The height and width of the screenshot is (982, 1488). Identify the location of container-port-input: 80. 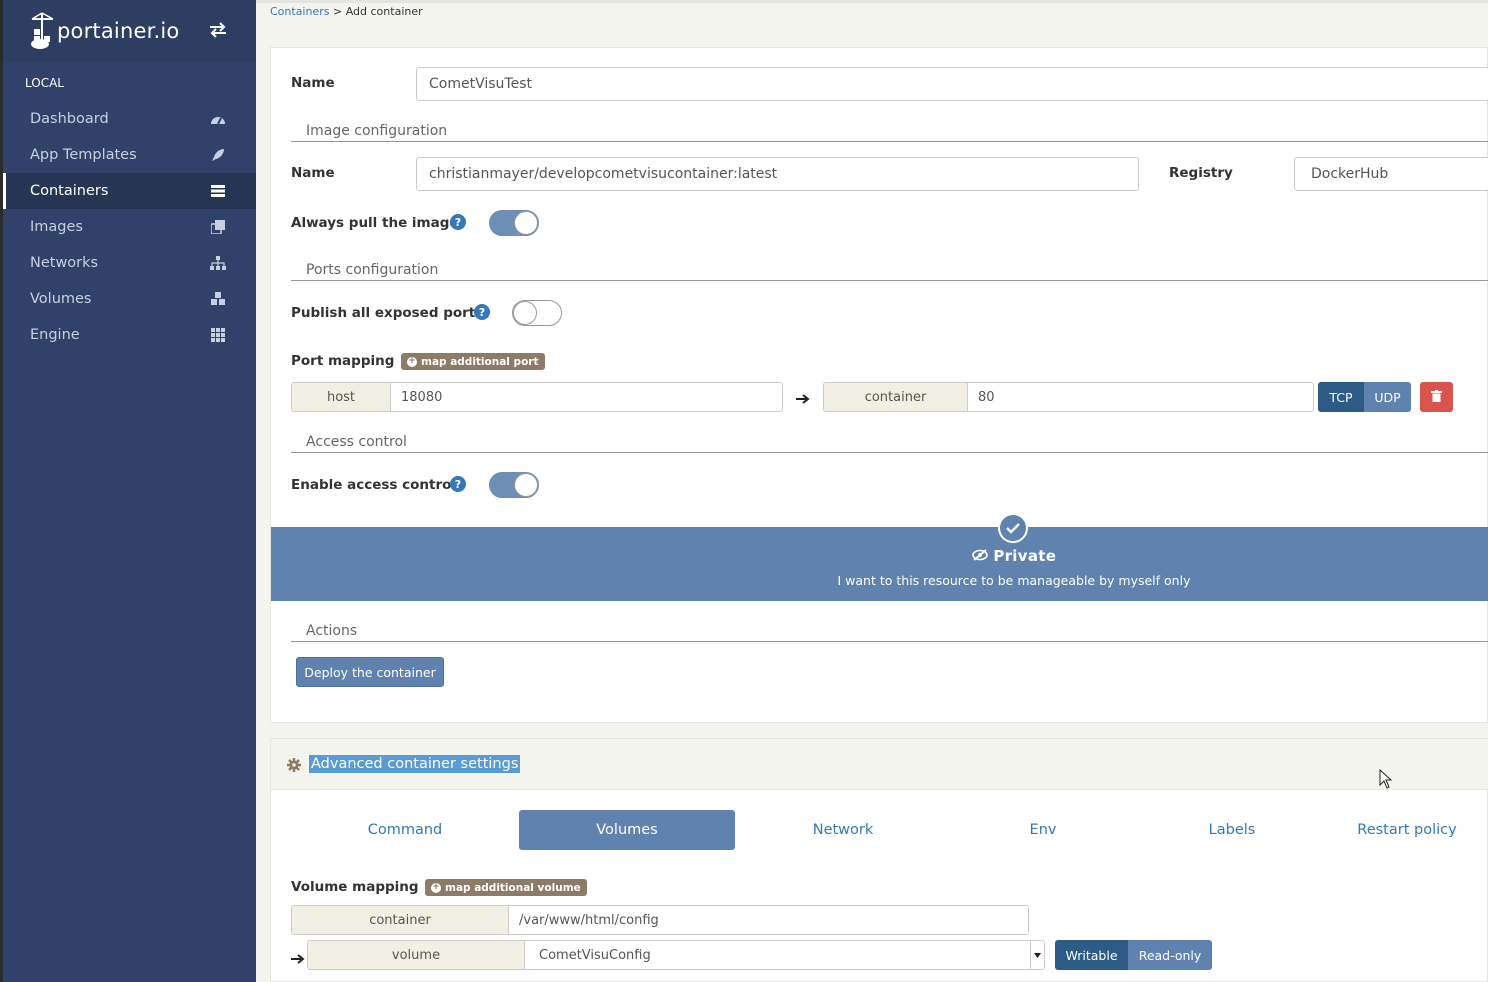
(1140, 397).